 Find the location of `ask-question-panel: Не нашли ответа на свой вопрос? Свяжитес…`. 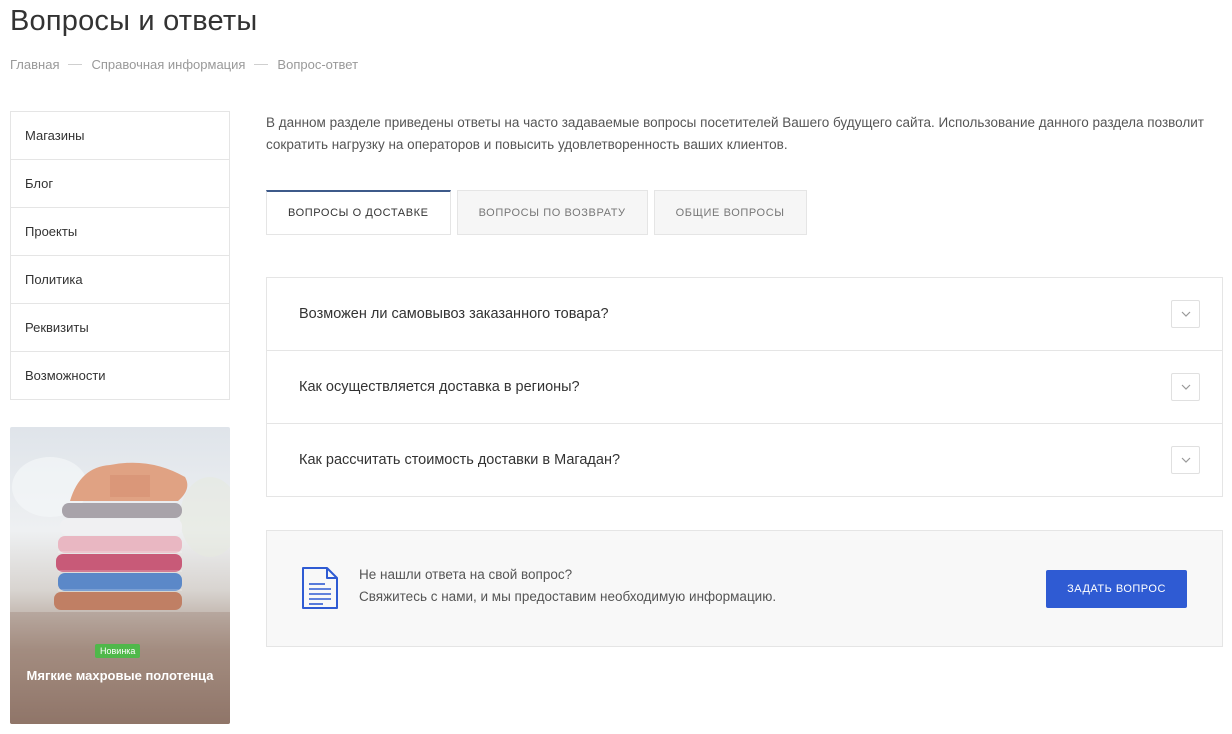

ask-question-panel: Не нашли ответа на свой вопрос? Свяжитес… is located at coordinates (744, 588).